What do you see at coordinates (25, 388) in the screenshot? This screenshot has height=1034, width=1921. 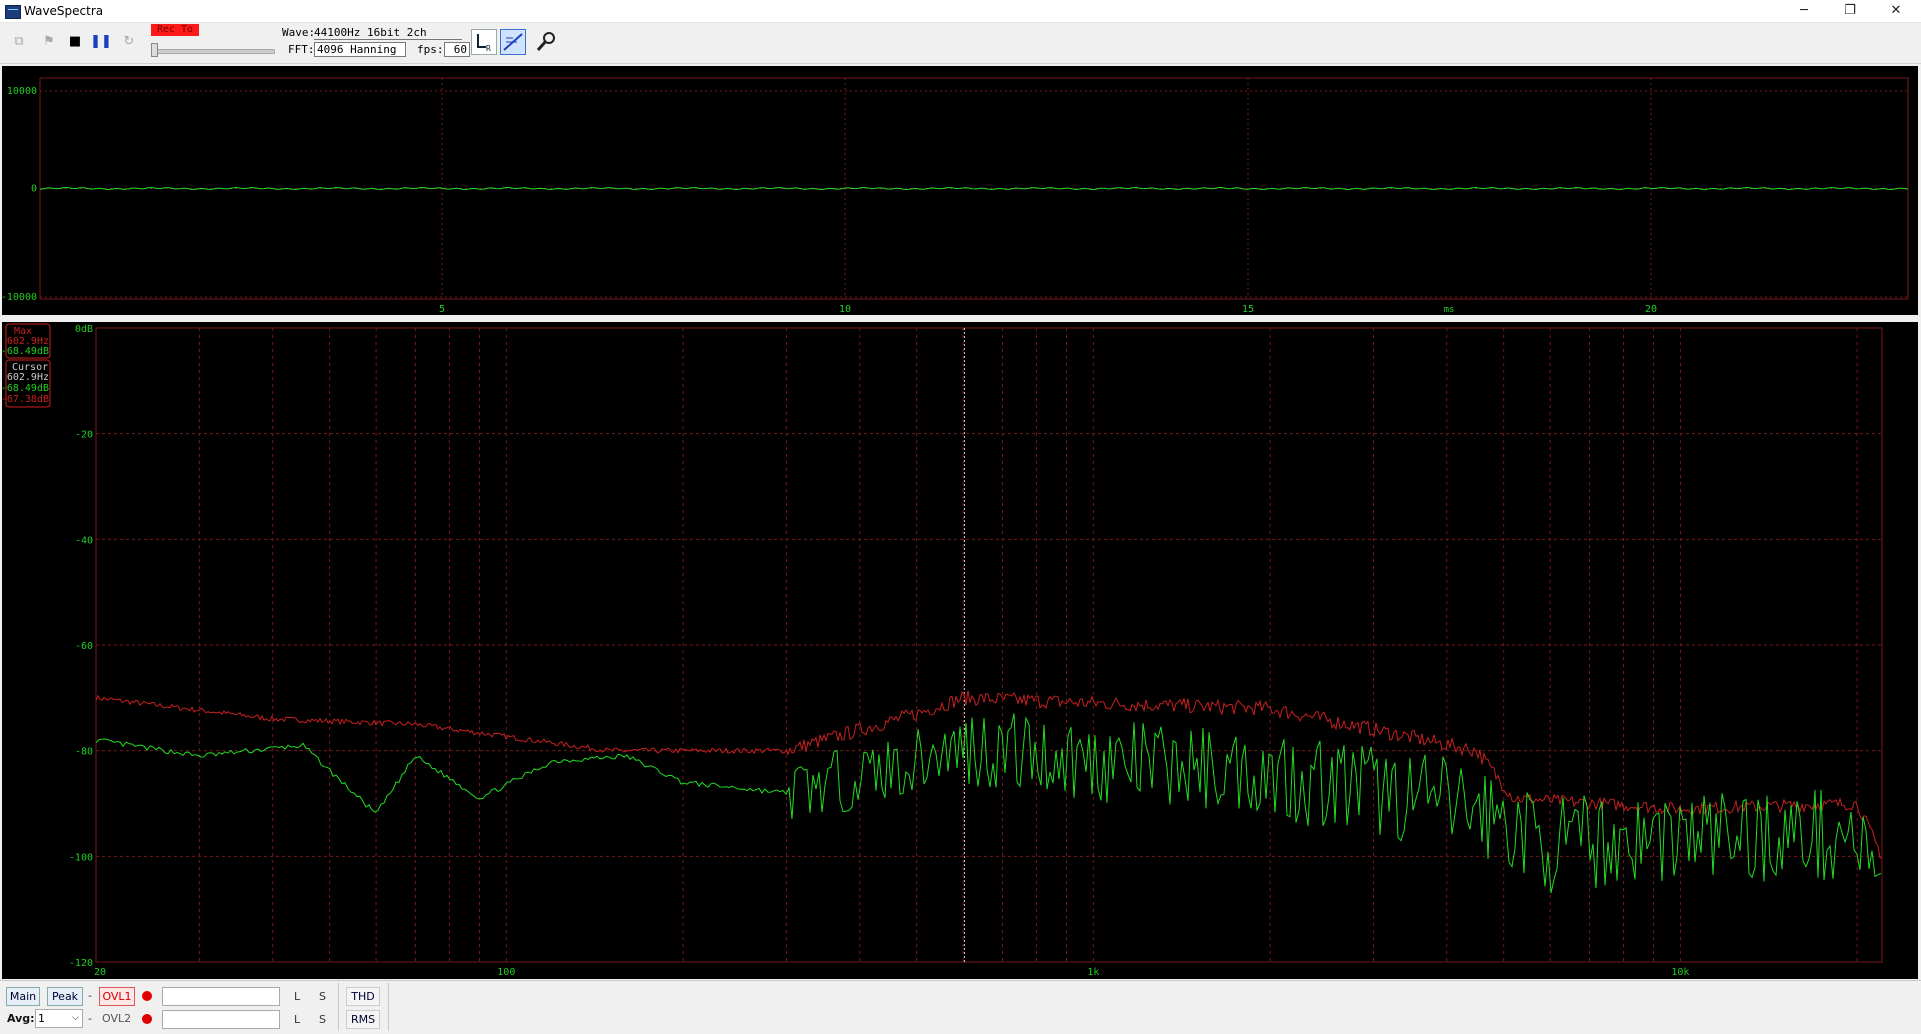 I see `cursor-box-level-l: -68.49dB` at bounding box center [25, 388].